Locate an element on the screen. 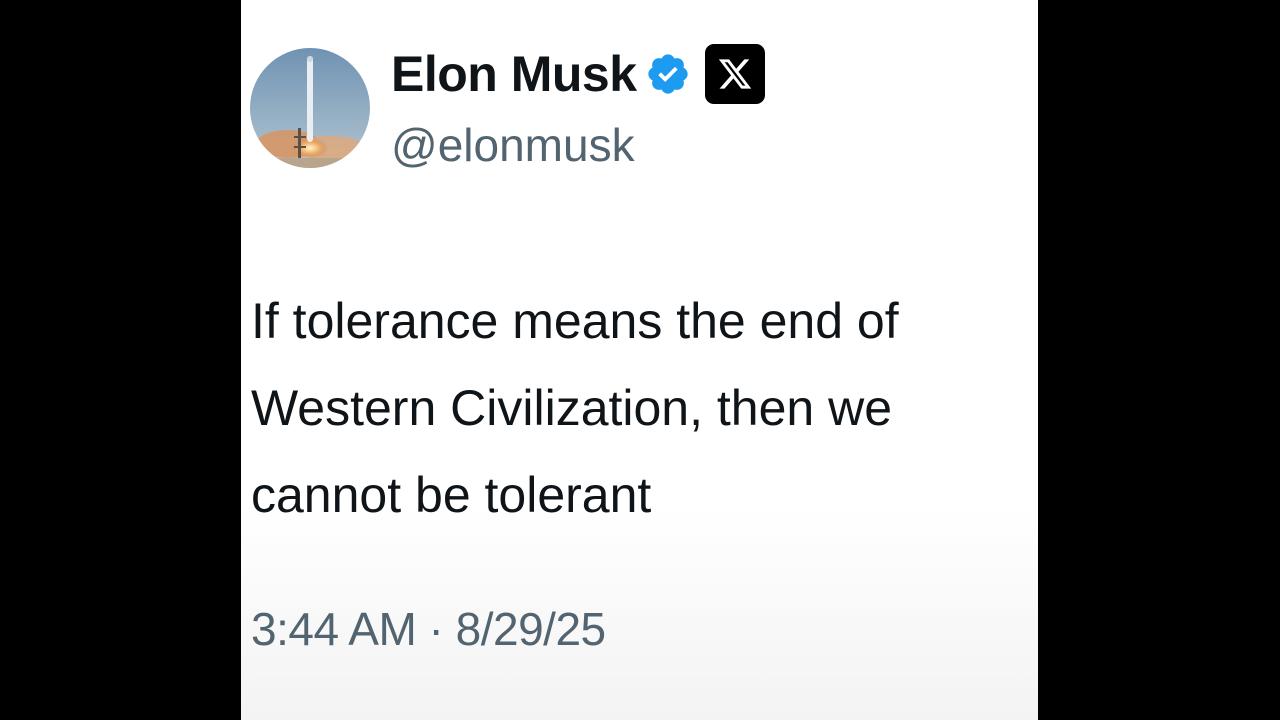  author-name-row: Elon Musk is located at coordinates (578, 74).